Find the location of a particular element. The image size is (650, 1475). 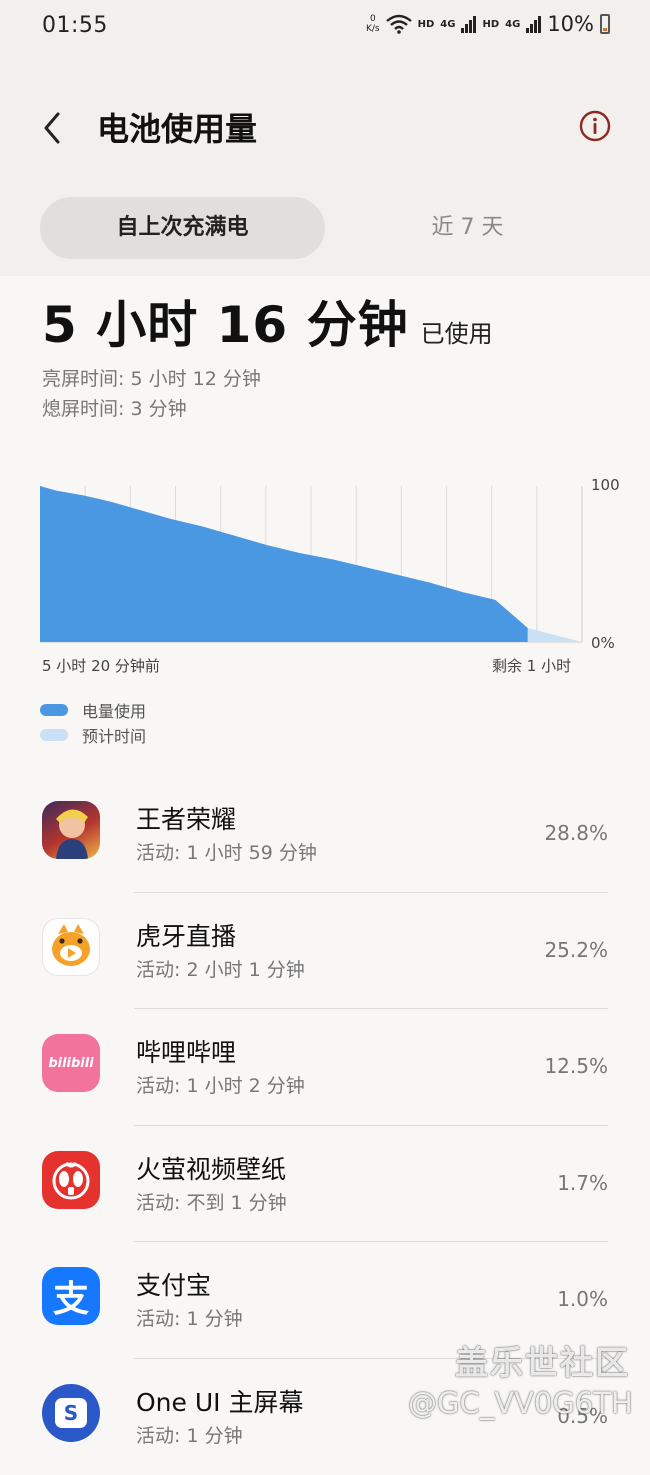

app-row-bilibili: bilibili 哔哩哔哩 活动: 1 小时 2 分钟 12.5% is located at coordinates (325, 1067).